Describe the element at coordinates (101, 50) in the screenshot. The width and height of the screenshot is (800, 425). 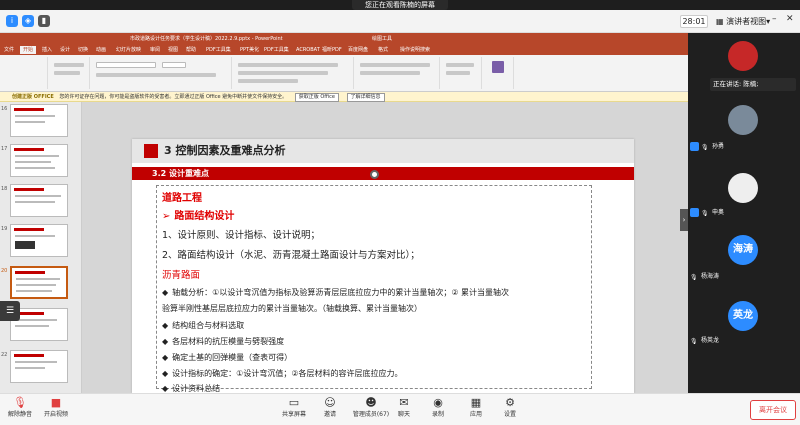
I see `tab-animations: 动画` at that location.